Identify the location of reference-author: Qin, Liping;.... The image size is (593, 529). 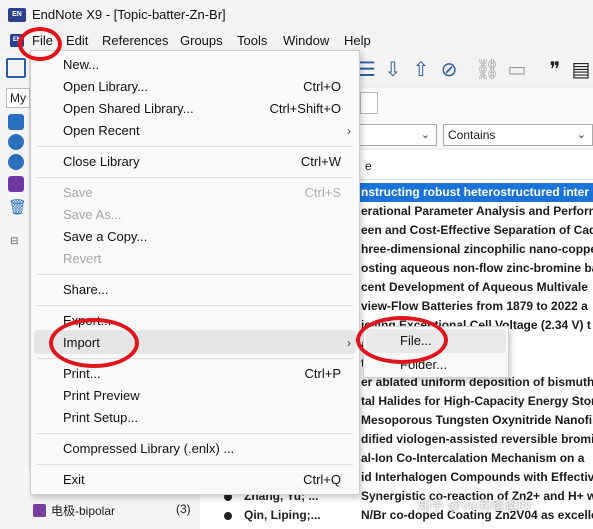
(282, 515).